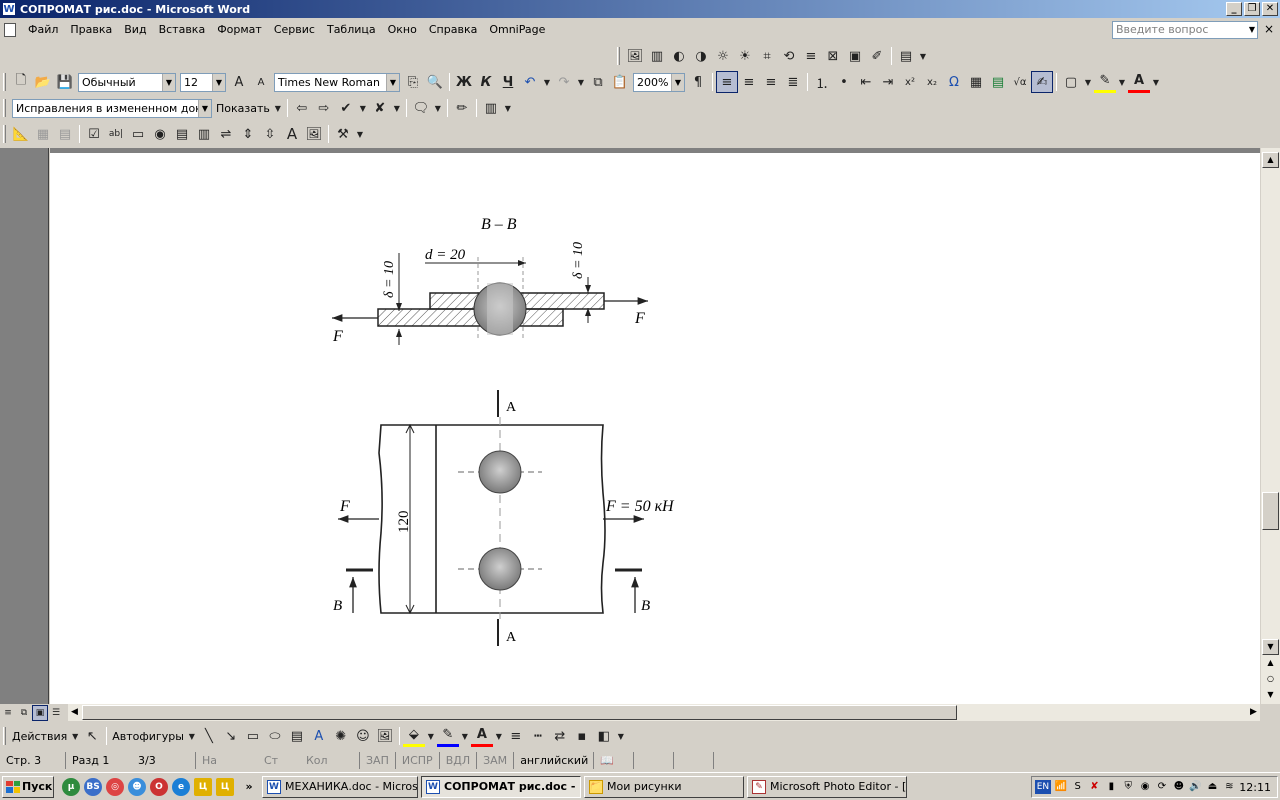 Image resolution: width=1280 pixels, height=800 pixels. I want to click on zoom-dropdown-icon: ▼, so click(677, 82).